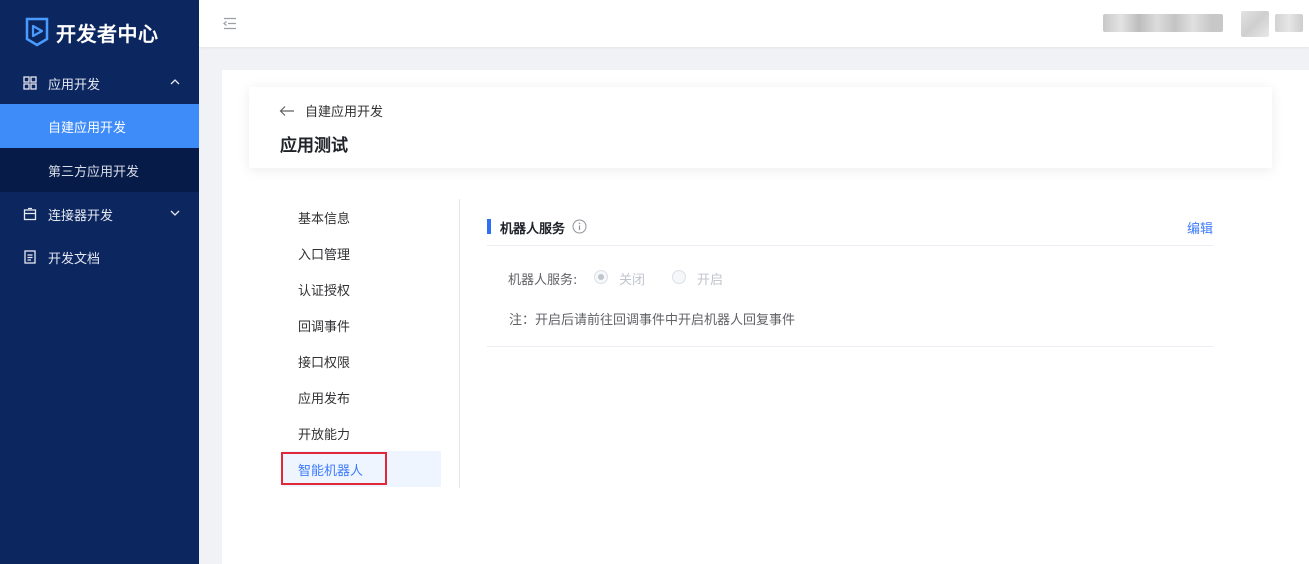 The height and width of the screenshot is (564, 1309). I want to click on sidebar-subitem-third-party: 第三方应用开发, so click(99, 170).